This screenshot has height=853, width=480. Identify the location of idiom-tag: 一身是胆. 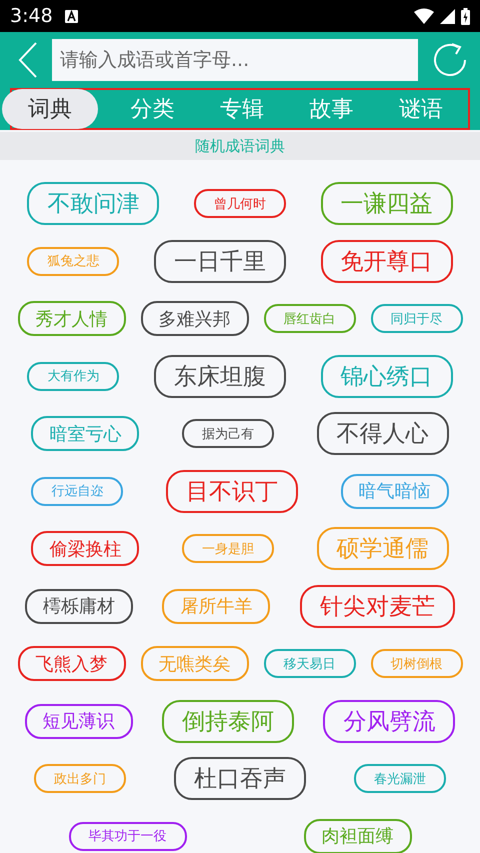
(228, 549).